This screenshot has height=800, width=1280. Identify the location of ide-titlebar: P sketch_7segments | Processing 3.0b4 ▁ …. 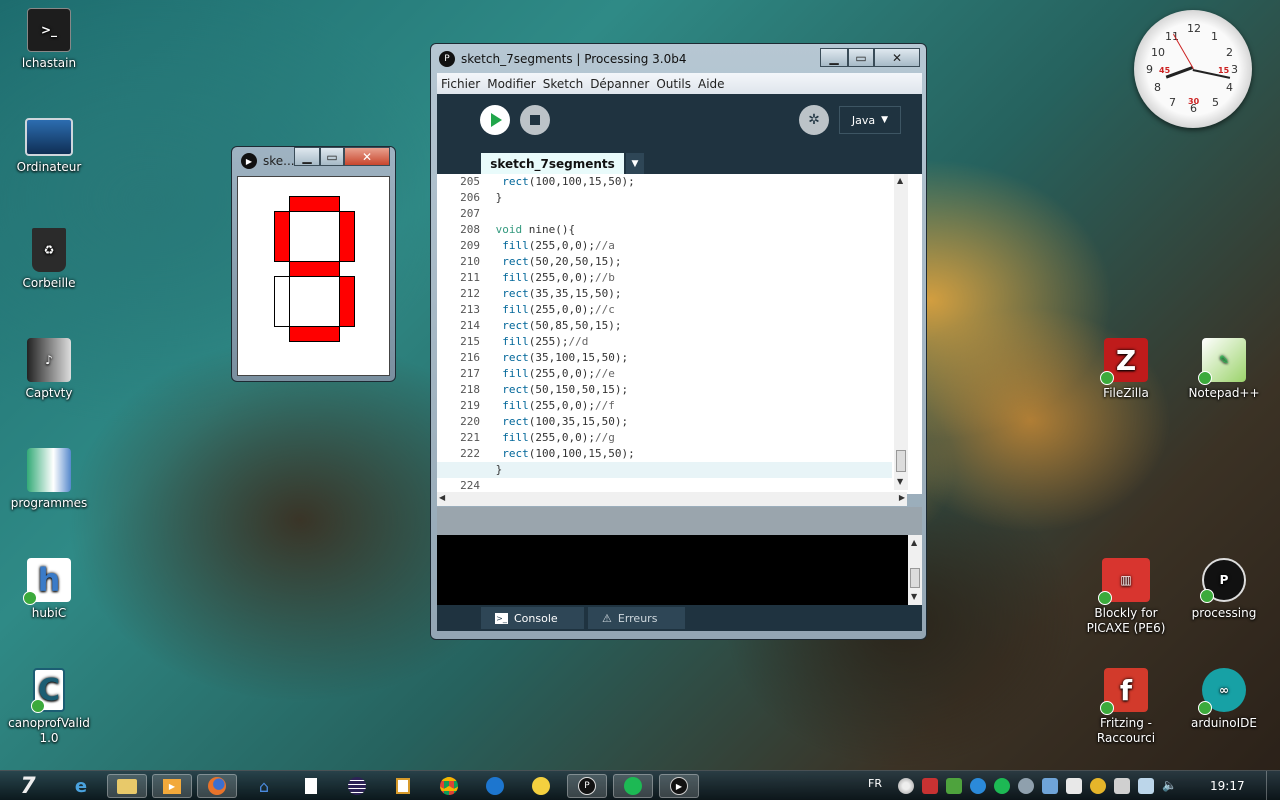
(682, 59).